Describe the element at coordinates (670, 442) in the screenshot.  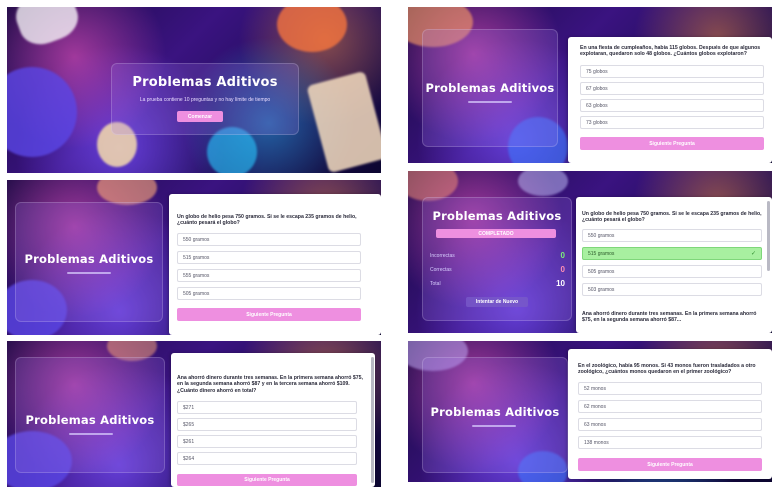
I see `answer-option: 138 monos` at that location.